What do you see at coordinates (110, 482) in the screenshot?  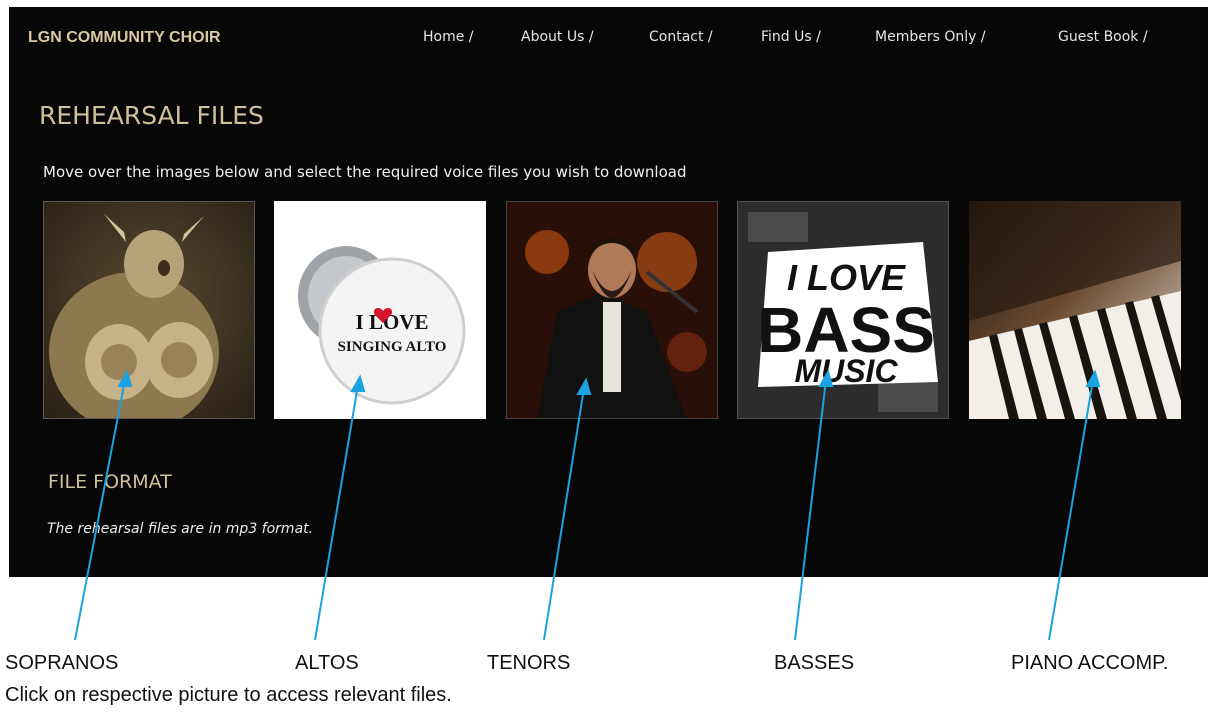 I see `file-format-title: FILE FORMAT` at bounding box center [110, 482].